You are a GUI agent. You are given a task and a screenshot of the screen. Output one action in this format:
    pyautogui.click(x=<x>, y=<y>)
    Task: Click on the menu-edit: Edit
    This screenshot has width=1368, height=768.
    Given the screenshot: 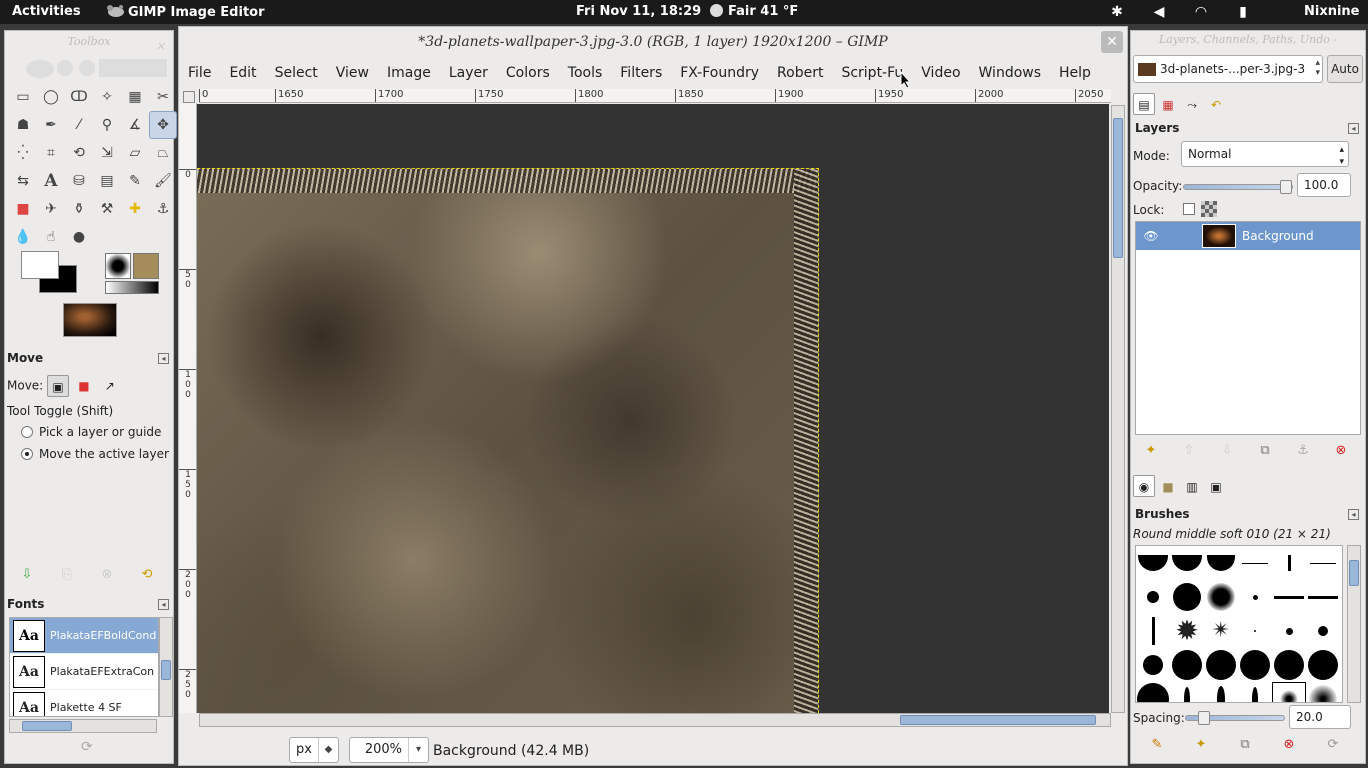 What is the action you would take?
    pyautogui.click(x=242, y=73)
    